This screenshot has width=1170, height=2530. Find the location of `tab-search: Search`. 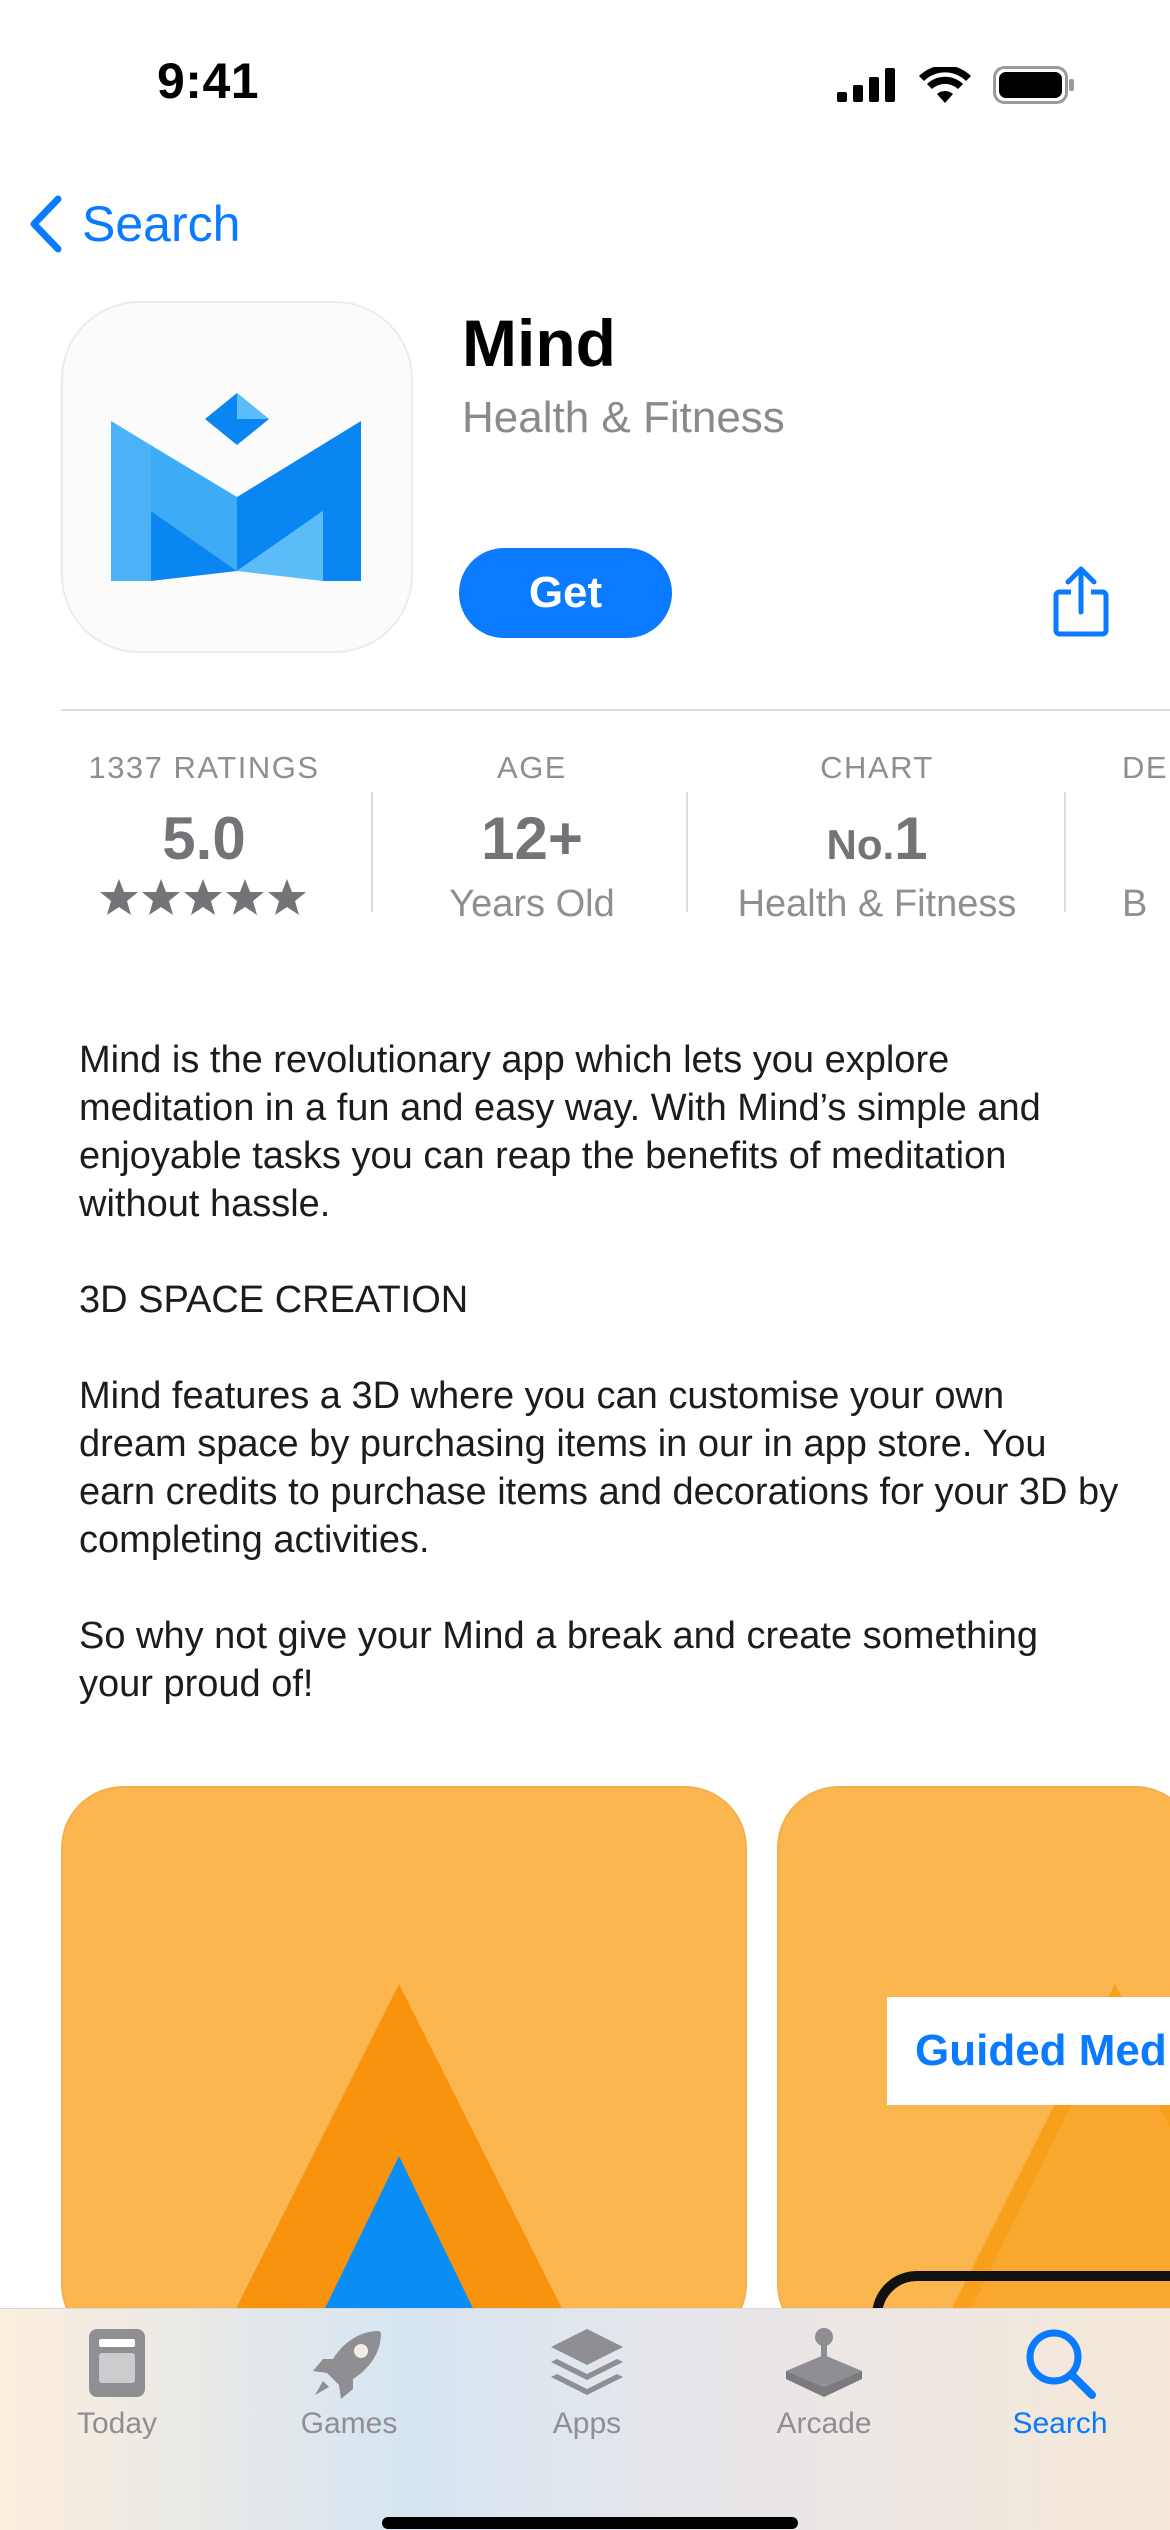

tab-search: Search is located at coordinates (1060, 2383).